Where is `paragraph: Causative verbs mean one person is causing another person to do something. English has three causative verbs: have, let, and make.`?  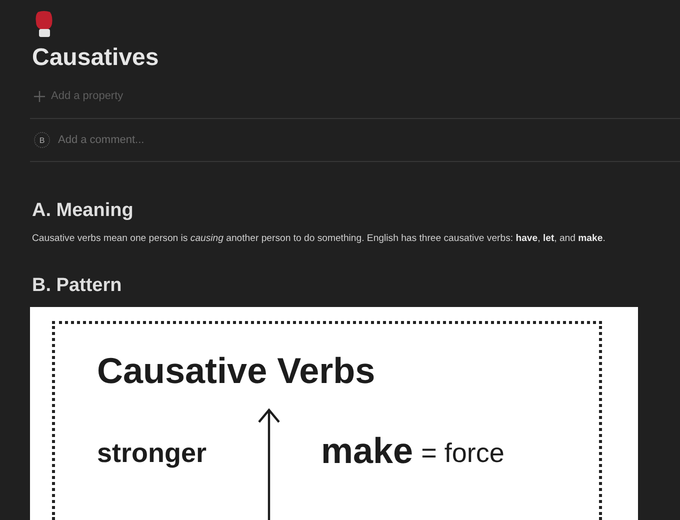 paragraph: Causative verbs mean one person is causing another person to do something. English has three causative verbs: have, let, and make. is located at coordinates (319, 239).